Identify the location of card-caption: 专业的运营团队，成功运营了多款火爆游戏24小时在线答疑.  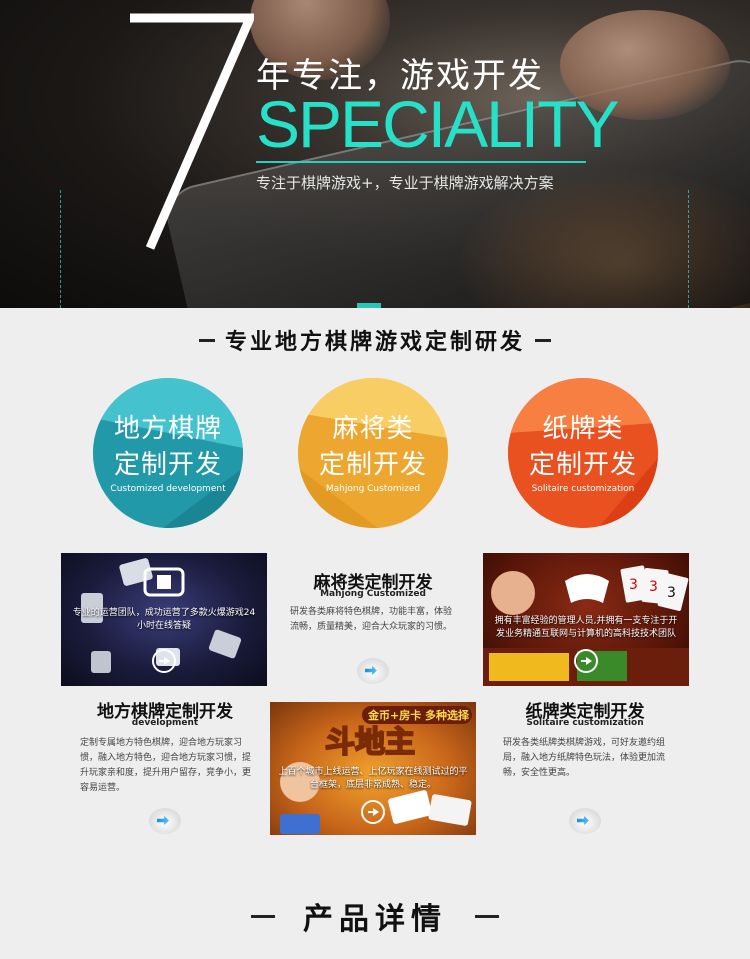
(164, 619).